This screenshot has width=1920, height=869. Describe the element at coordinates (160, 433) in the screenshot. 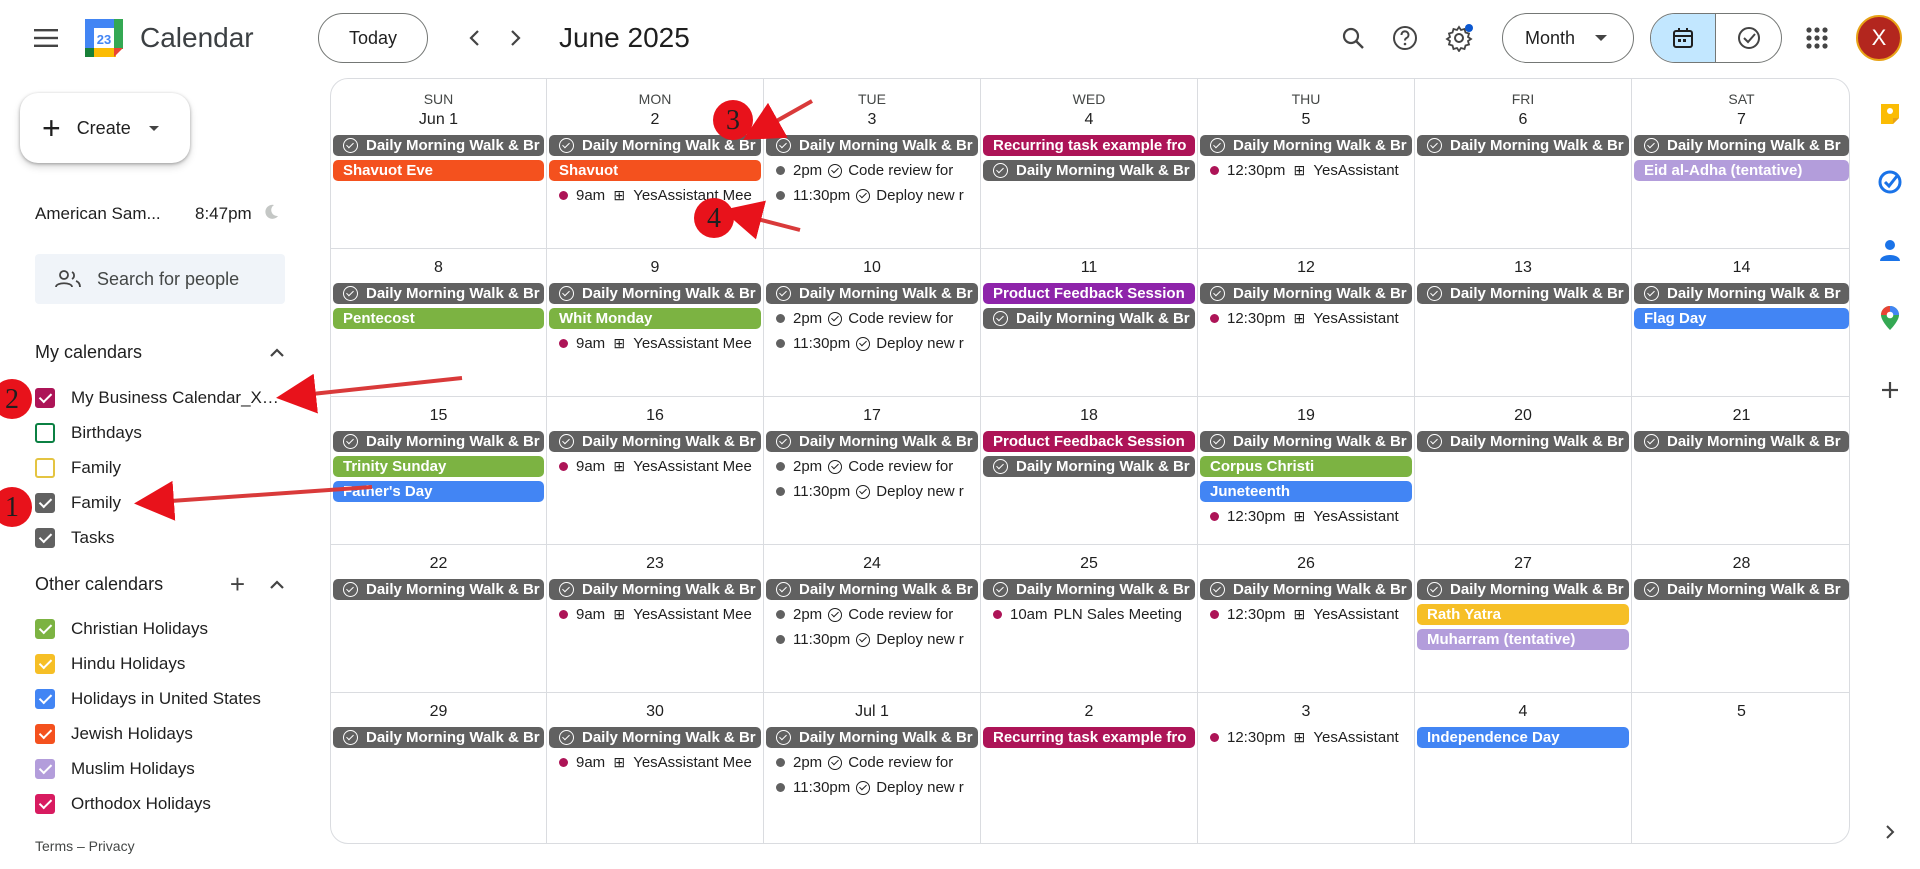

I see `calendar-item: Birthdays` at that location.